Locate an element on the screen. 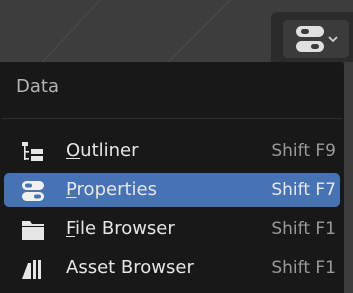 This screenshot has width=353, height=293. menu-item-asset-browser: Asset Browser Shift F1 is located at coordinates (172, 268).